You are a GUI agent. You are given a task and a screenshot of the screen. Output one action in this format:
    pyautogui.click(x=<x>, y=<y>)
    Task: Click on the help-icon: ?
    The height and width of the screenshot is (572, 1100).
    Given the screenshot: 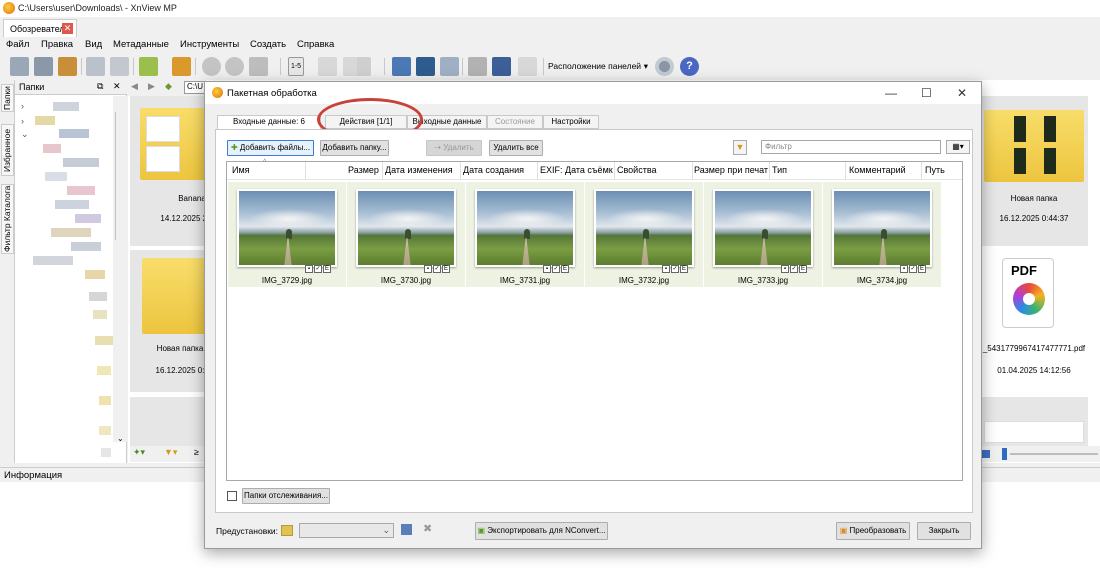 What is the action you would take?
    pyautogui.click(x=689, y=66)
    